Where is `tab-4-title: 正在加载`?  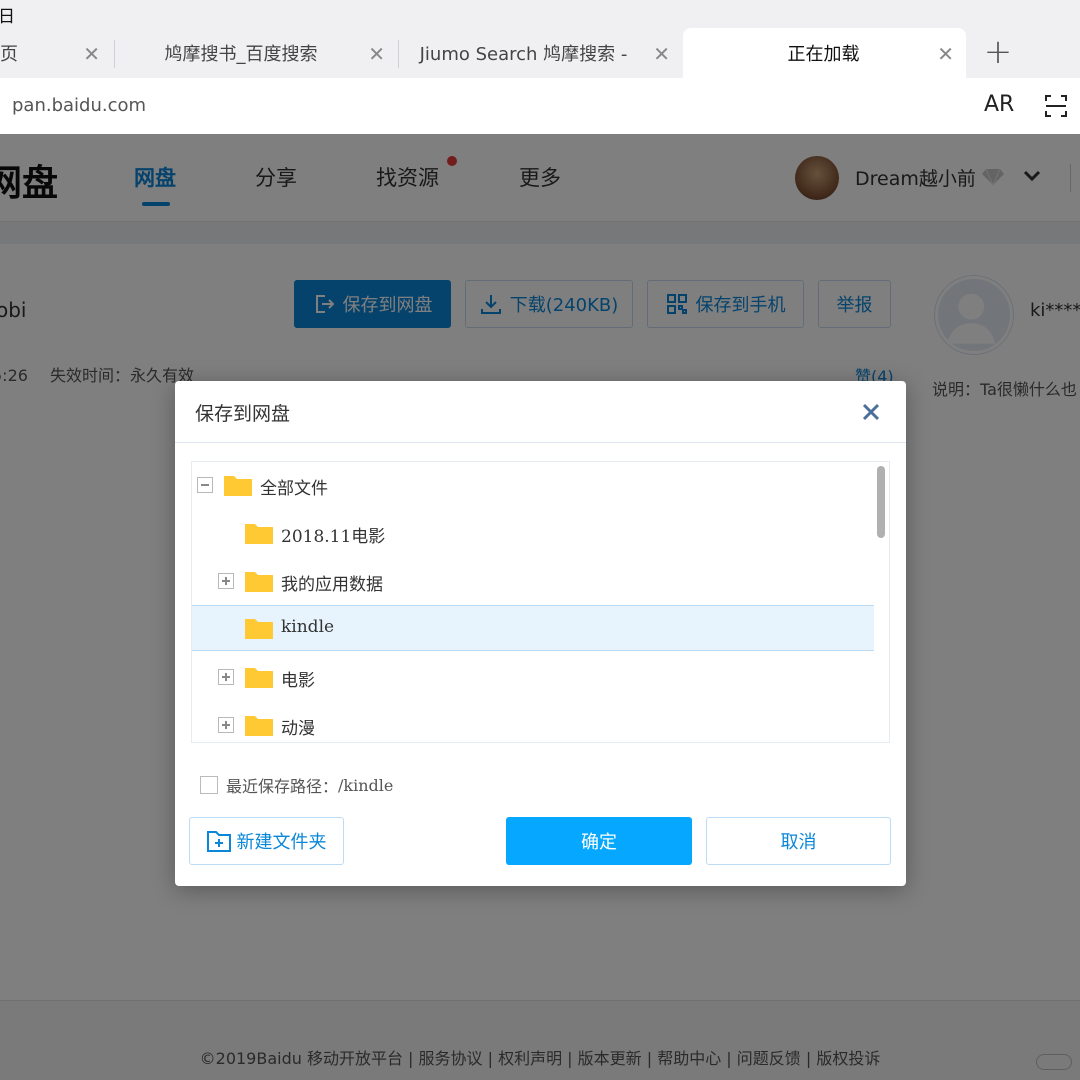 tab-4-title: 正在加载 is located at coordinates (823, 54).